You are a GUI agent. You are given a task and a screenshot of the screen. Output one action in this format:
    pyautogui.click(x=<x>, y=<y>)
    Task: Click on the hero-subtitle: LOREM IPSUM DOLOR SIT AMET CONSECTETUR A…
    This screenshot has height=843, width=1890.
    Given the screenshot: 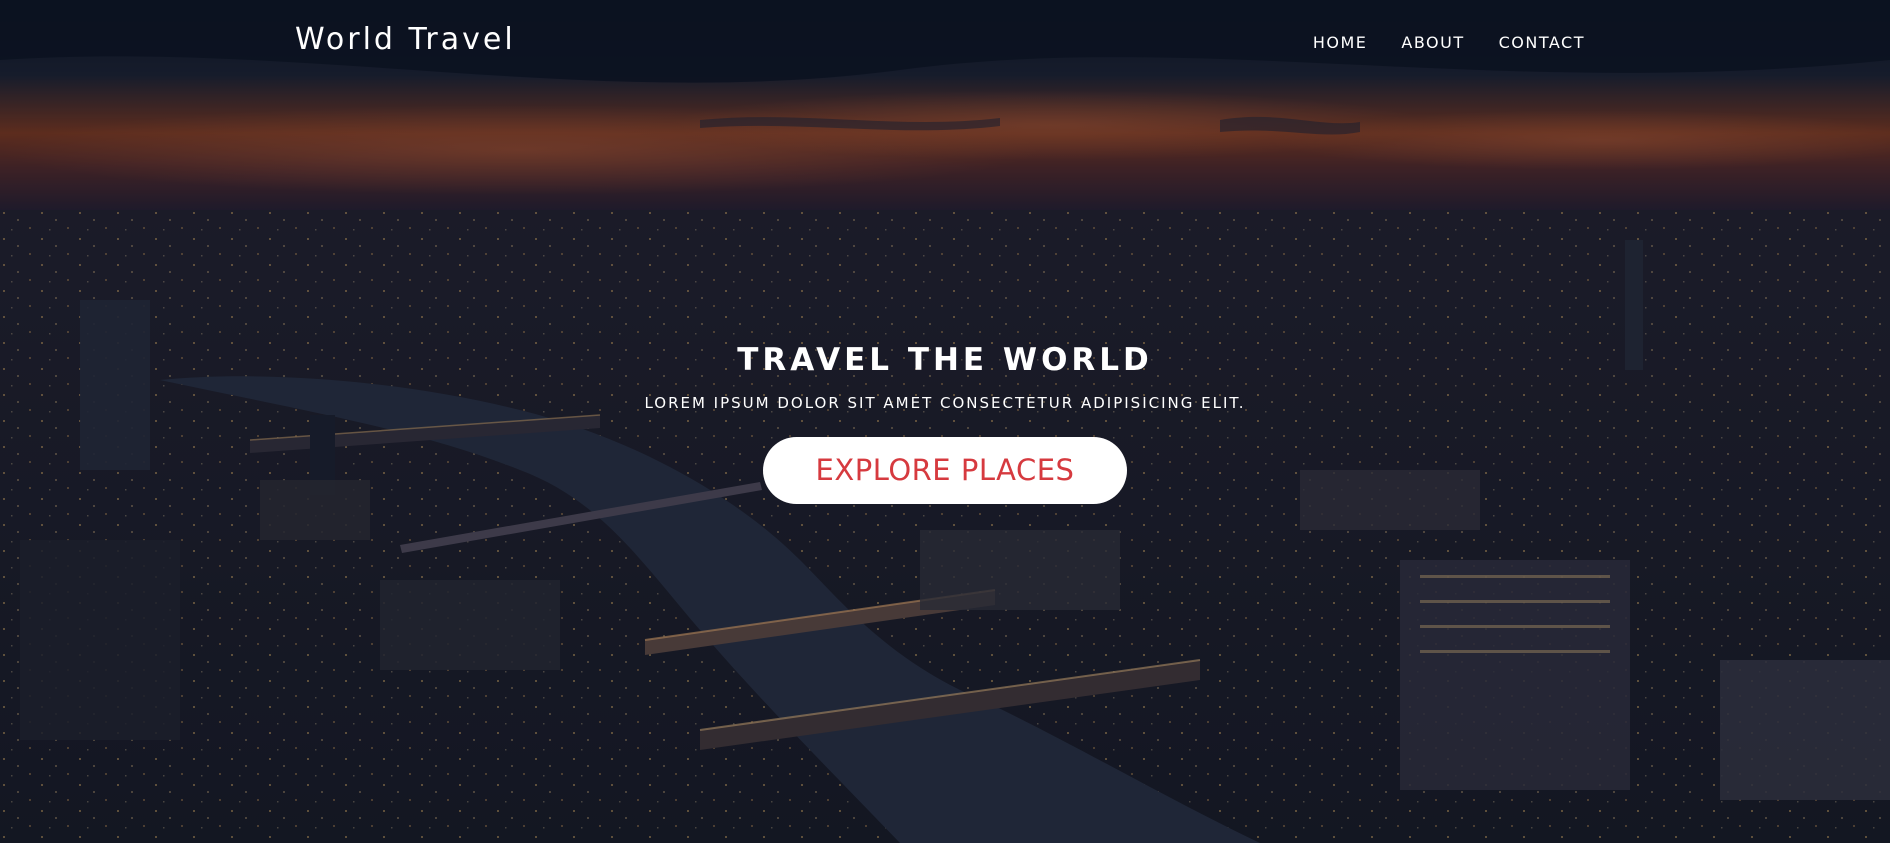 What is the action you would take?
    pyautogui.click(x=945, y=403)
    